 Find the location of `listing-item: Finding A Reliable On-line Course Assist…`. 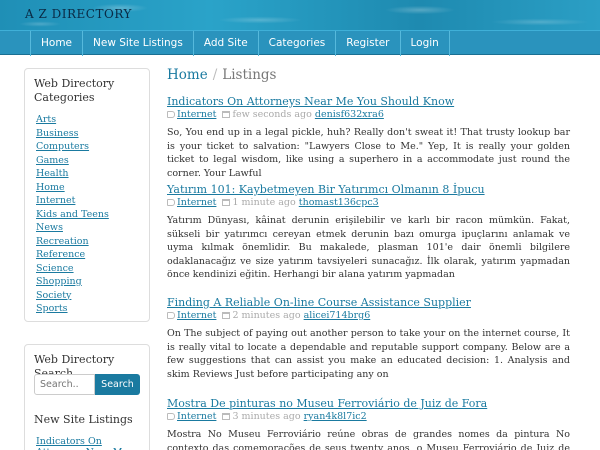

listing-item: Finding A Reliable On-line Course Assist… is located at coordinates (368, 338).